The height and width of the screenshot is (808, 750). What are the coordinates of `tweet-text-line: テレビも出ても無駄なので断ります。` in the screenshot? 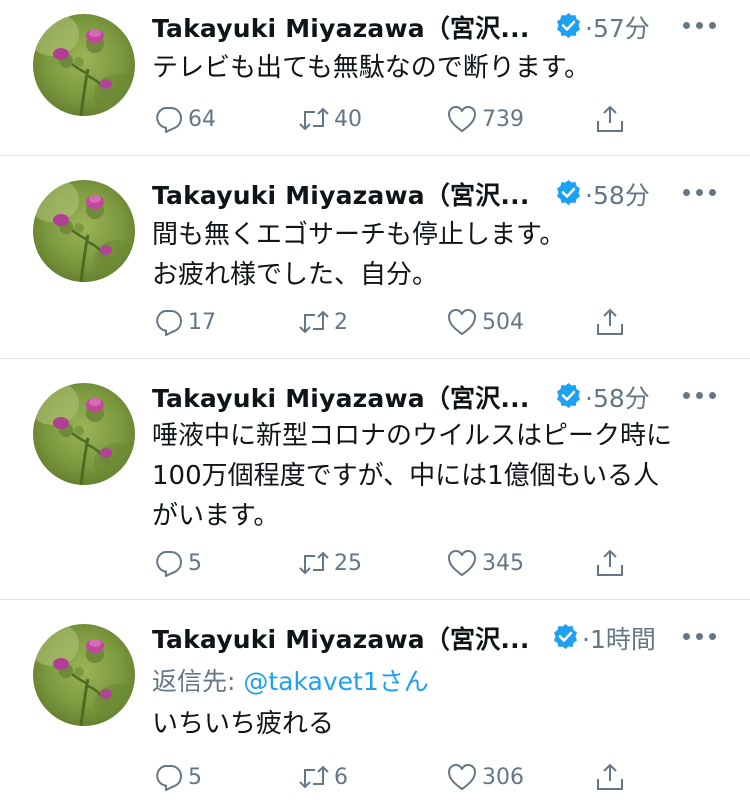 It's located at (371, 68).